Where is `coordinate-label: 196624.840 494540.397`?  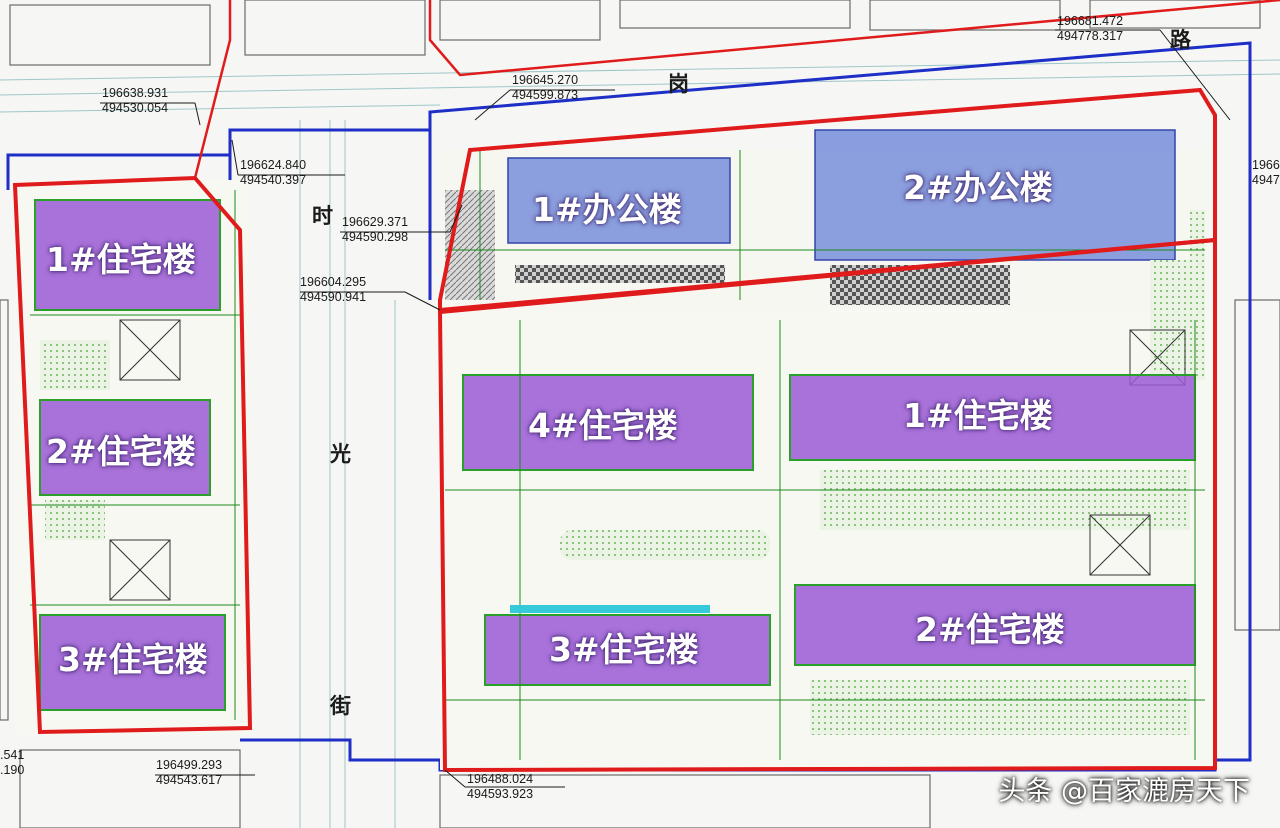
coordinate-label: 196624.840 494540.397 is located at coordinates (273, 173).